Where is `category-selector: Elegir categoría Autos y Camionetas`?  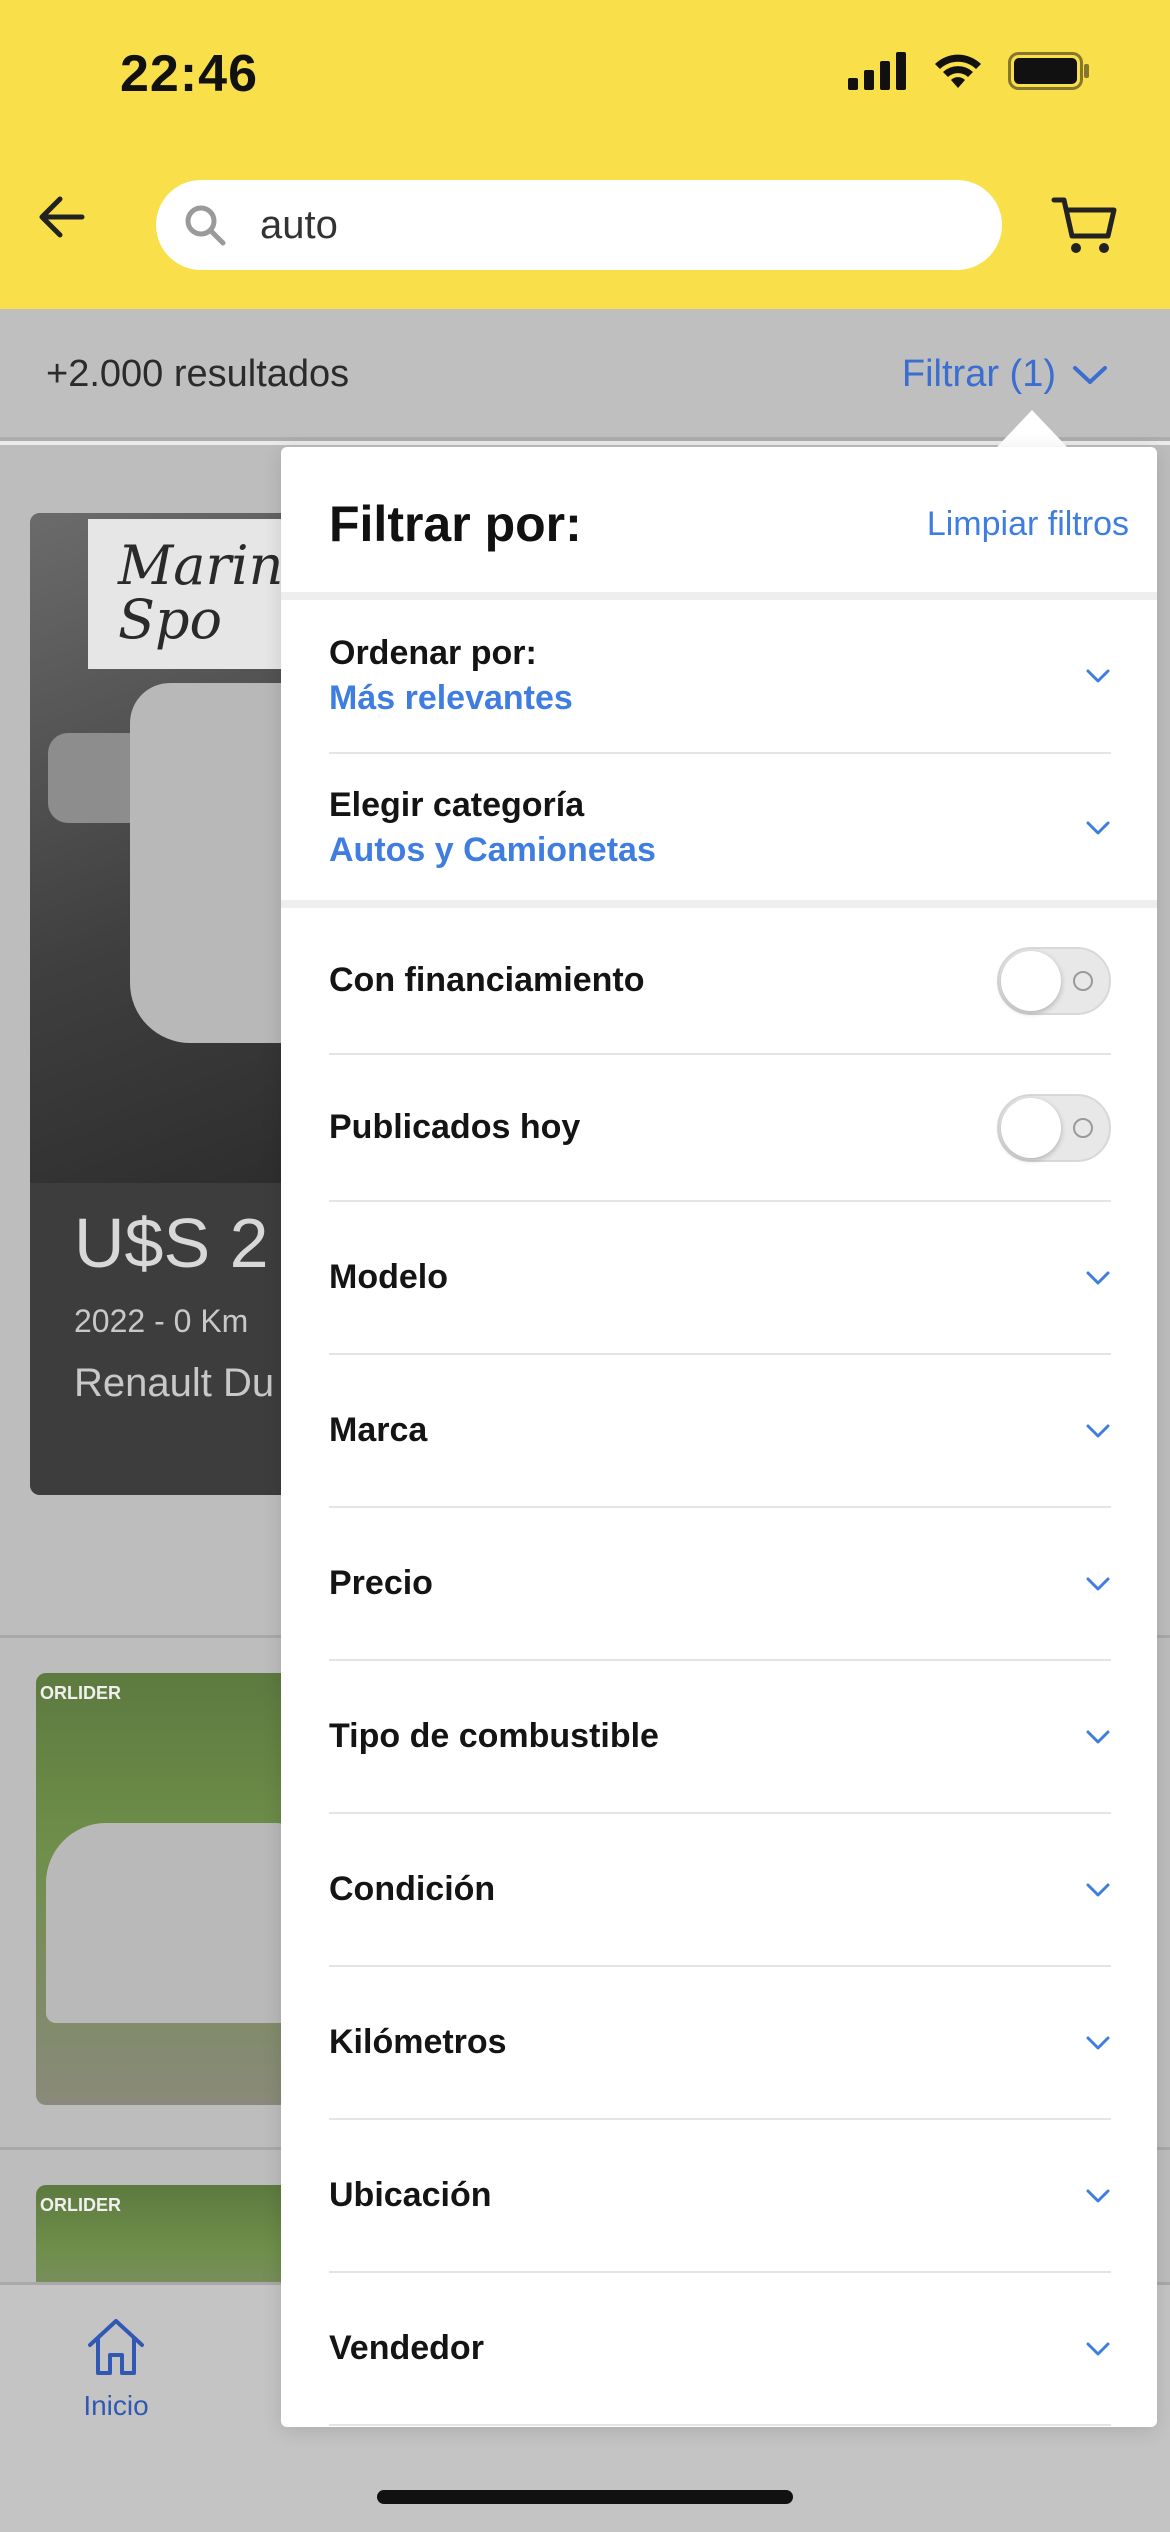 category-selector: Elegir categoría Autos y Camionetas is located at coordinates (720, 828).